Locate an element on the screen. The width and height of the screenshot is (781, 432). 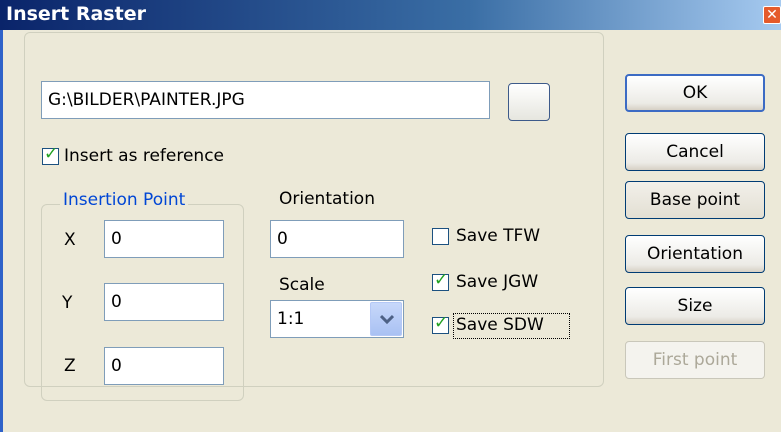
close-icon: ✕ is located at coordinates (772, 15).